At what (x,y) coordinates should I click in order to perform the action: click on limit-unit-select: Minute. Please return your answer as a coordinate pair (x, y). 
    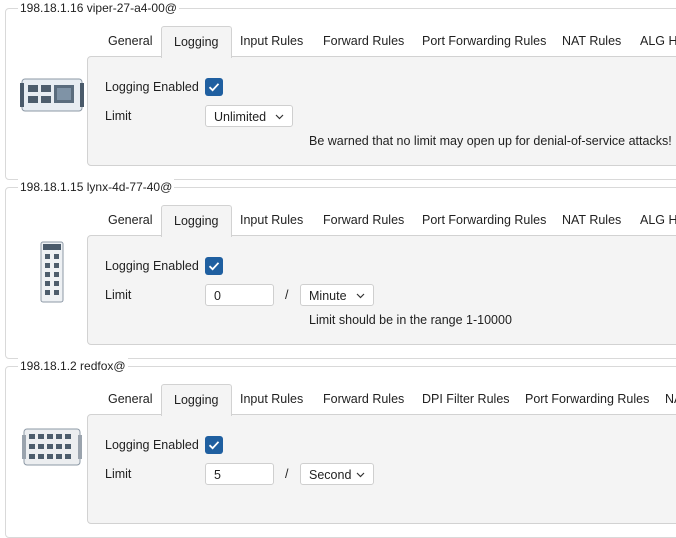
    Looking at the image, I should click on (337, 295).